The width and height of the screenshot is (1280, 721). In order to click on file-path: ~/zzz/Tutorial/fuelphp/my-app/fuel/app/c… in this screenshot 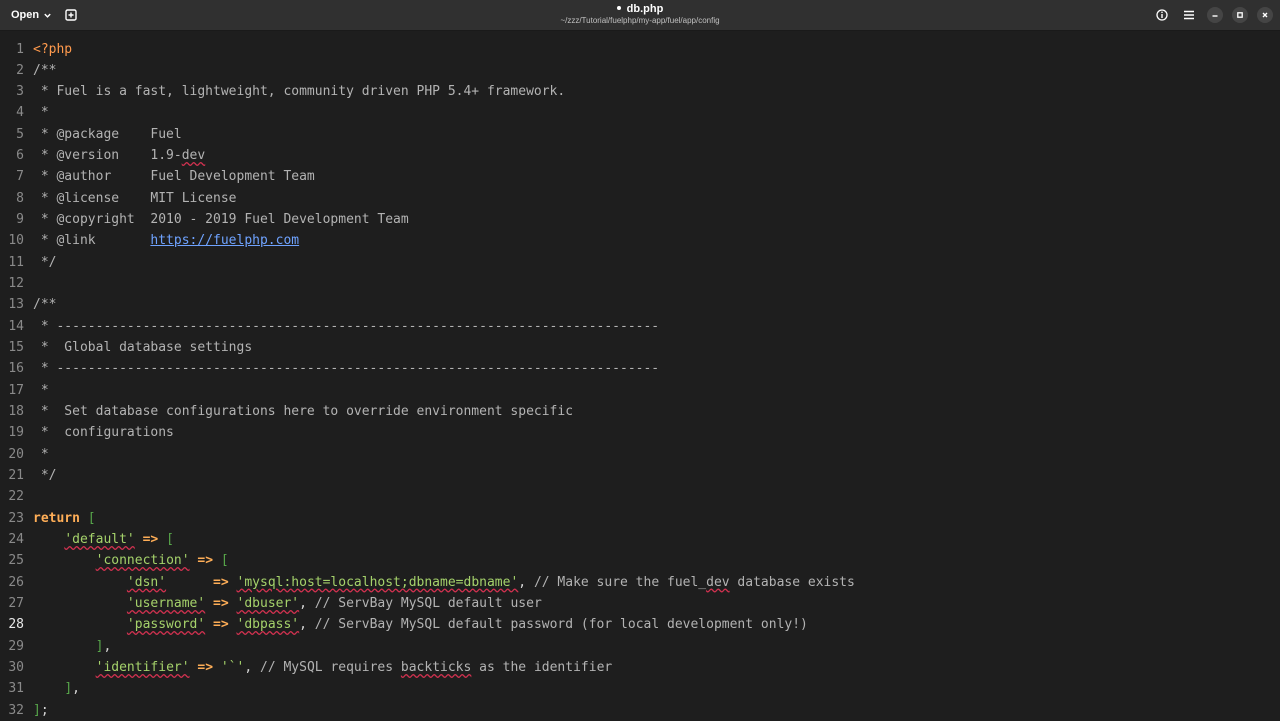, I will do `click(640, 20)`.